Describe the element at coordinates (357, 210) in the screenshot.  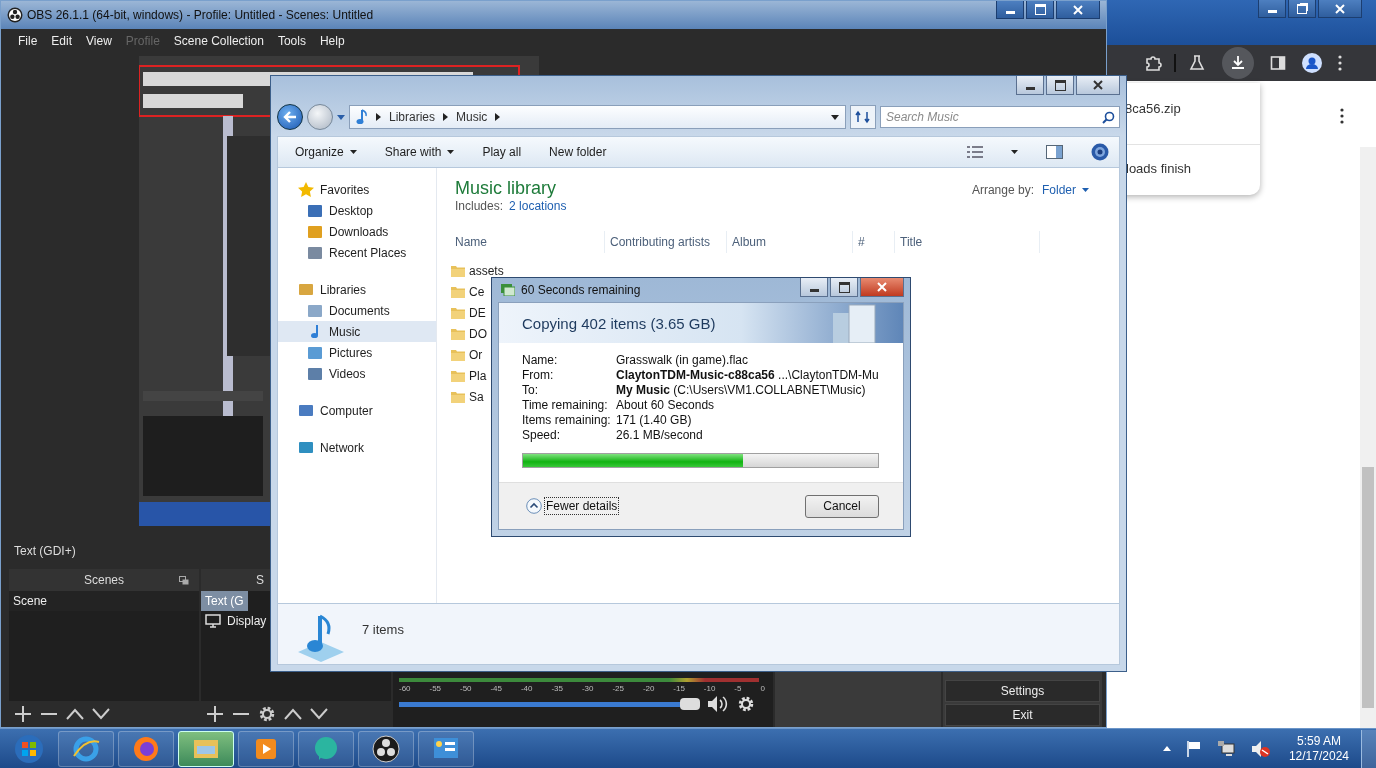
I see `nav-item: Desktop` at that location.